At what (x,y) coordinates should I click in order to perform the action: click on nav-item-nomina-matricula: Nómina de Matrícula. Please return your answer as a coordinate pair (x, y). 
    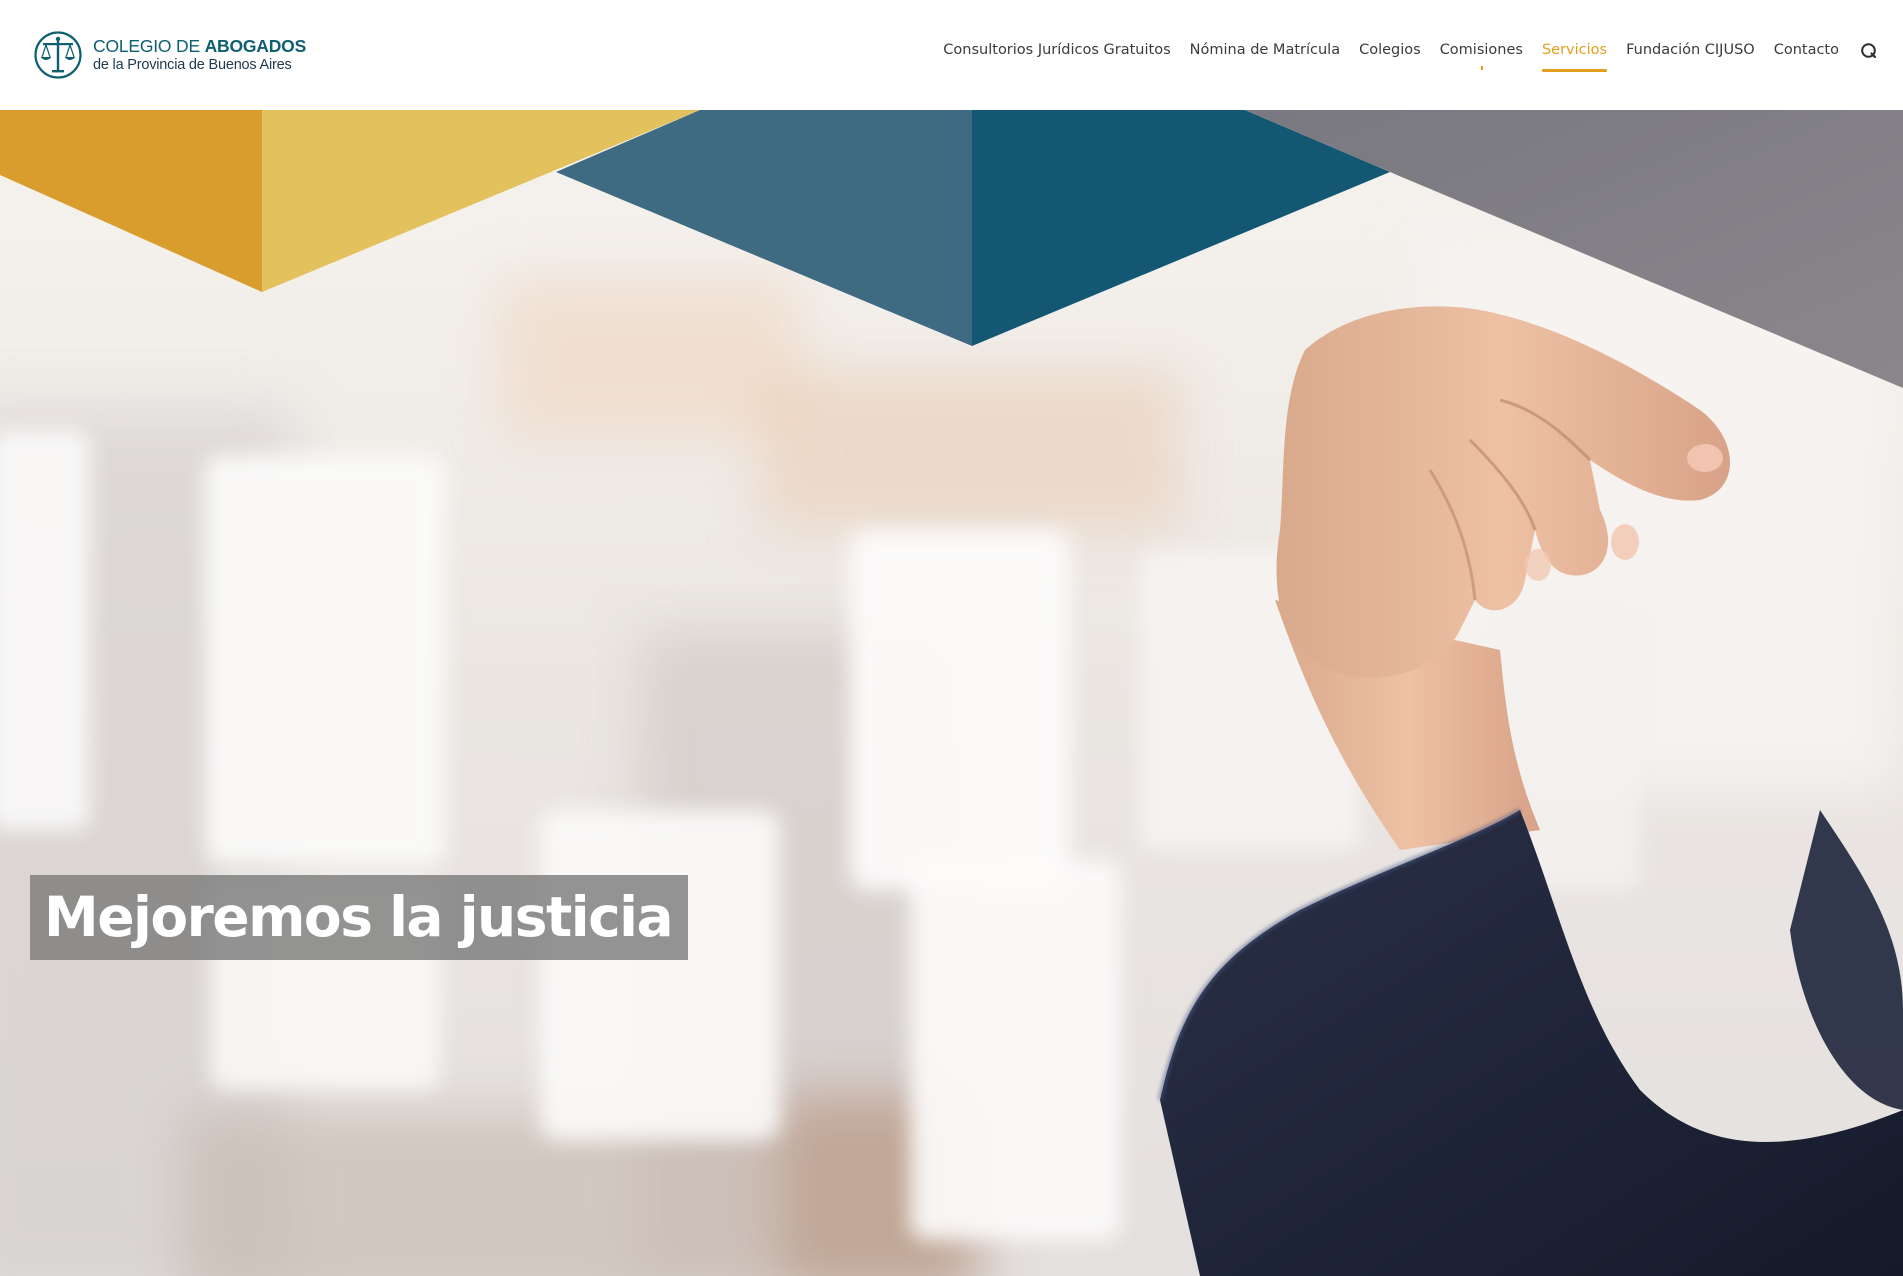
    Looking at the image, I should click on (1265, 54).